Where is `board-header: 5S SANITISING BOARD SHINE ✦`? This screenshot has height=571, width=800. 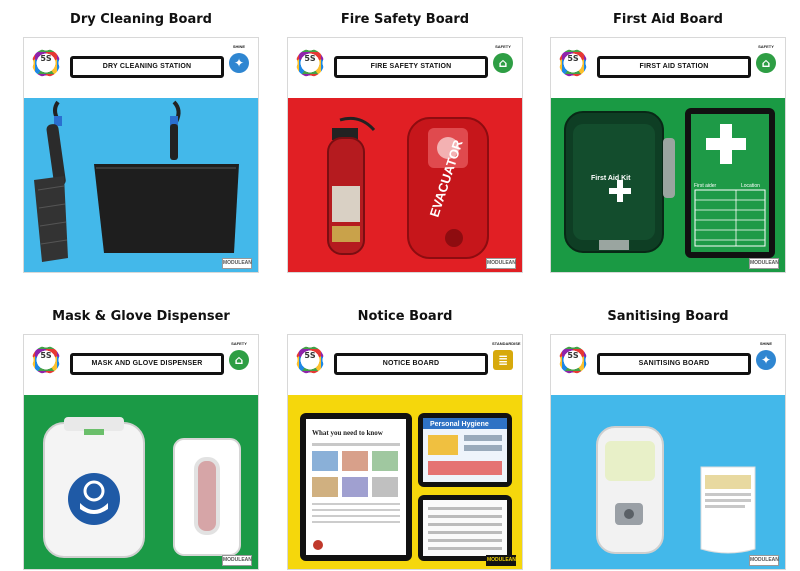 board-header: 5S SANITISING BOARD SHINE ✦ is located at coordinates (668, 365).